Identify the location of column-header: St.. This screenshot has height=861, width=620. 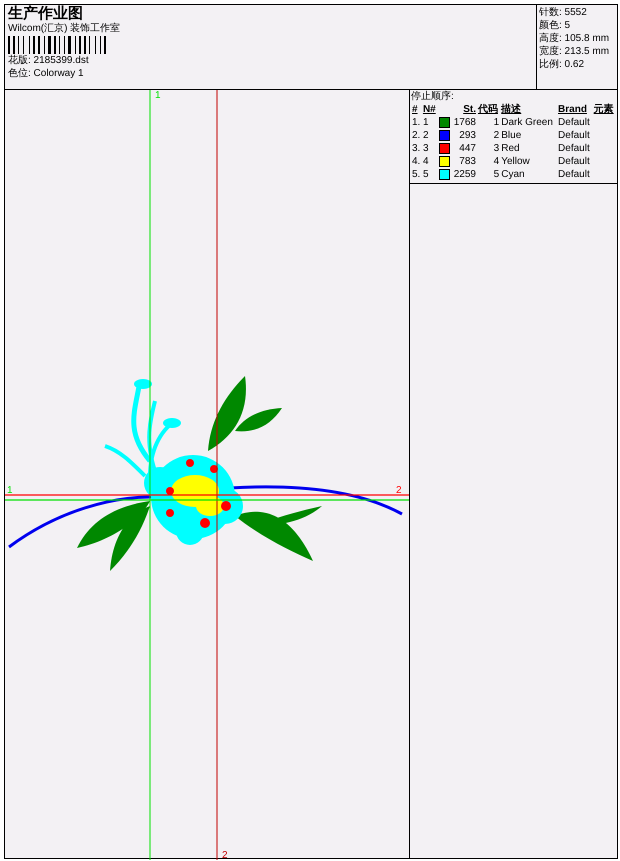
(469, 109).